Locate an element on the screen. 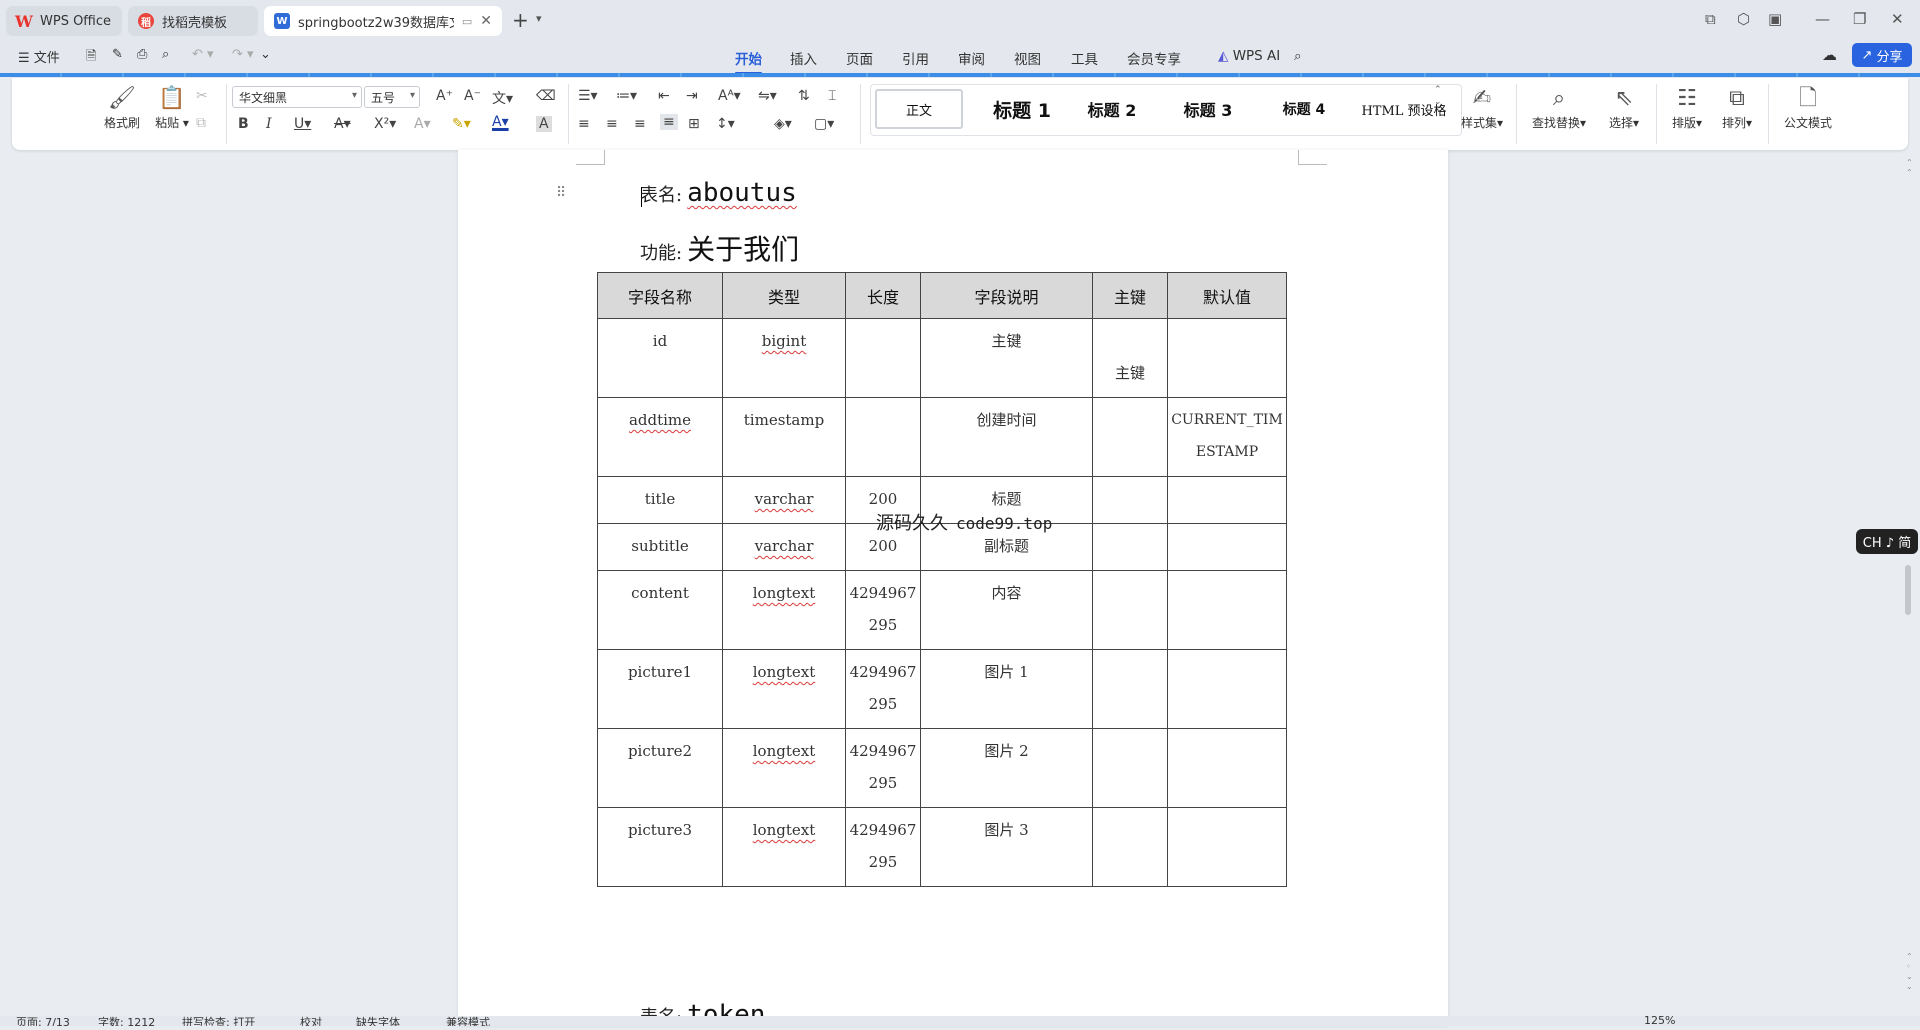 The image size is (1920, 1030). cell-description: 图片 3 is located at coordinates (1006, 847).